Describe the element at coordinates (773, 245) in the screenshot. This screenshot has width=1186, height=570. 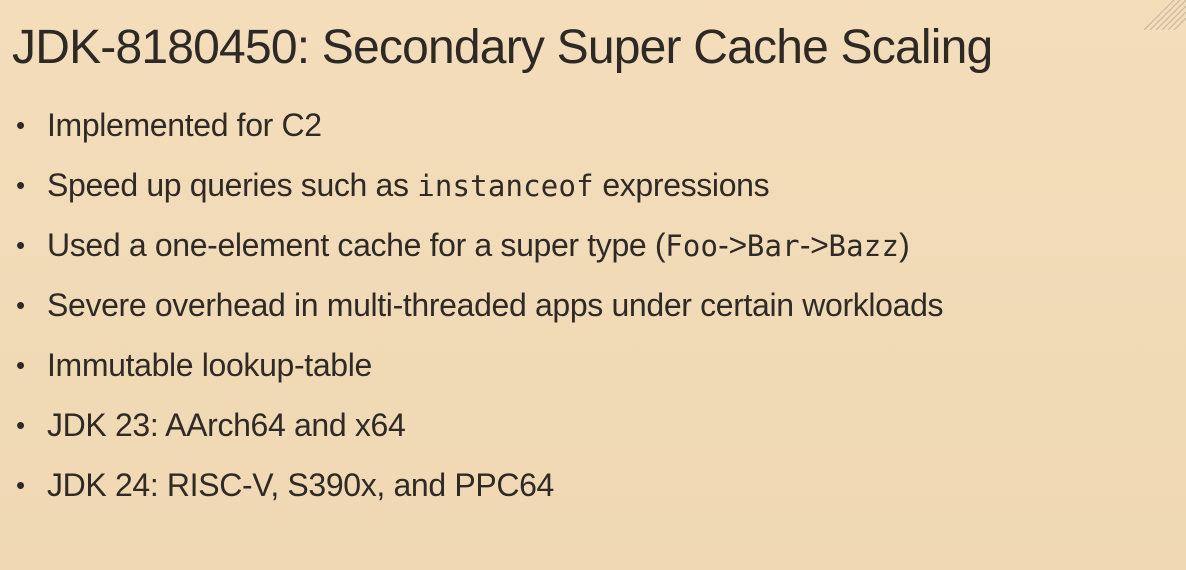
I see `code-bar: Bar` at that location.